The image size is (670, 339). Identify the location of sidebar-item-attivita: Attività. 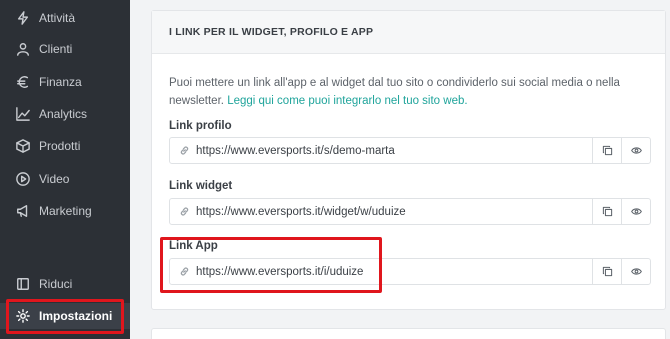
(65, 18).